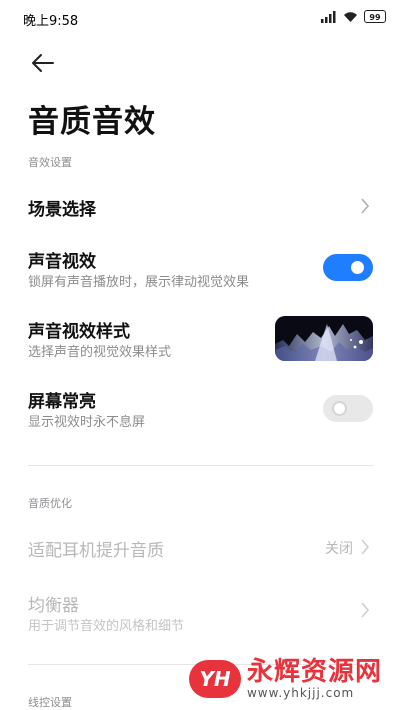 Image resolution: width=400 pixels, height=710 pixels. What do you see at coordinates (350, 16) in the screenshot?
I see `wifi-icon` at bounding box center [350, 16].